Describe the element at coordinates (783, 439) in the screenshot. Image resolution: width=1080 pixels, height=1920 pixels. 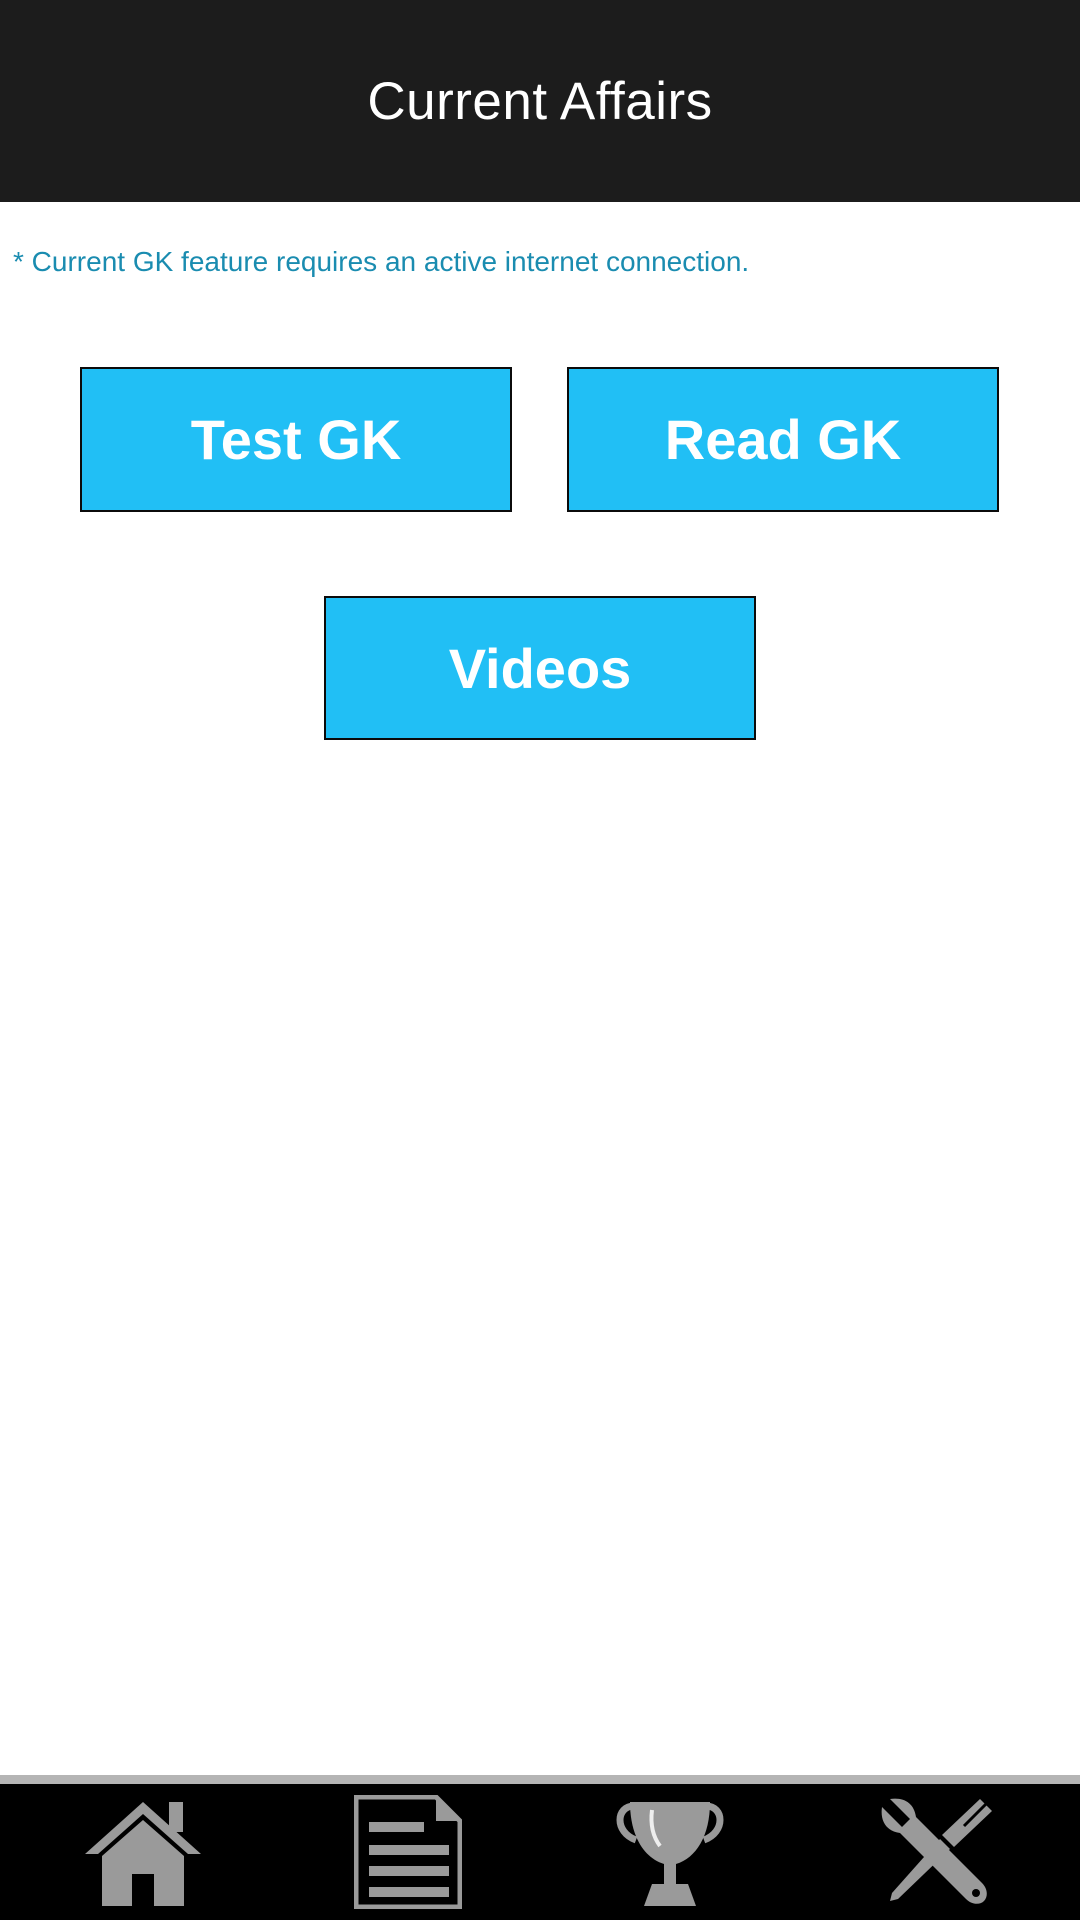
I see `read-gk-button: Read GK` at that location.